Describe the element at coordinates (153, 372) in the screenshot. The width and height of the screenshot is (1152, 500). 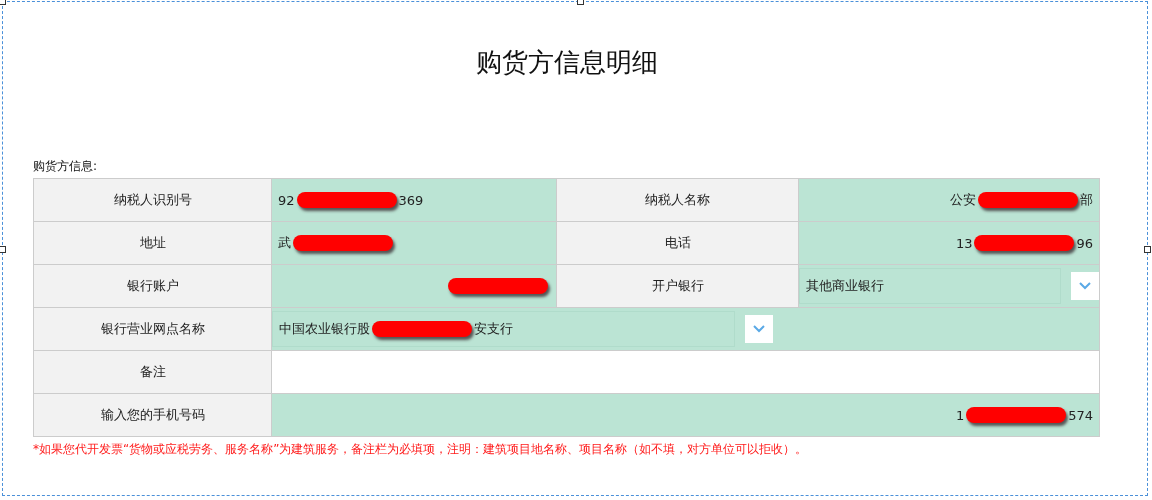
I see `field-label: 备注` at that location.